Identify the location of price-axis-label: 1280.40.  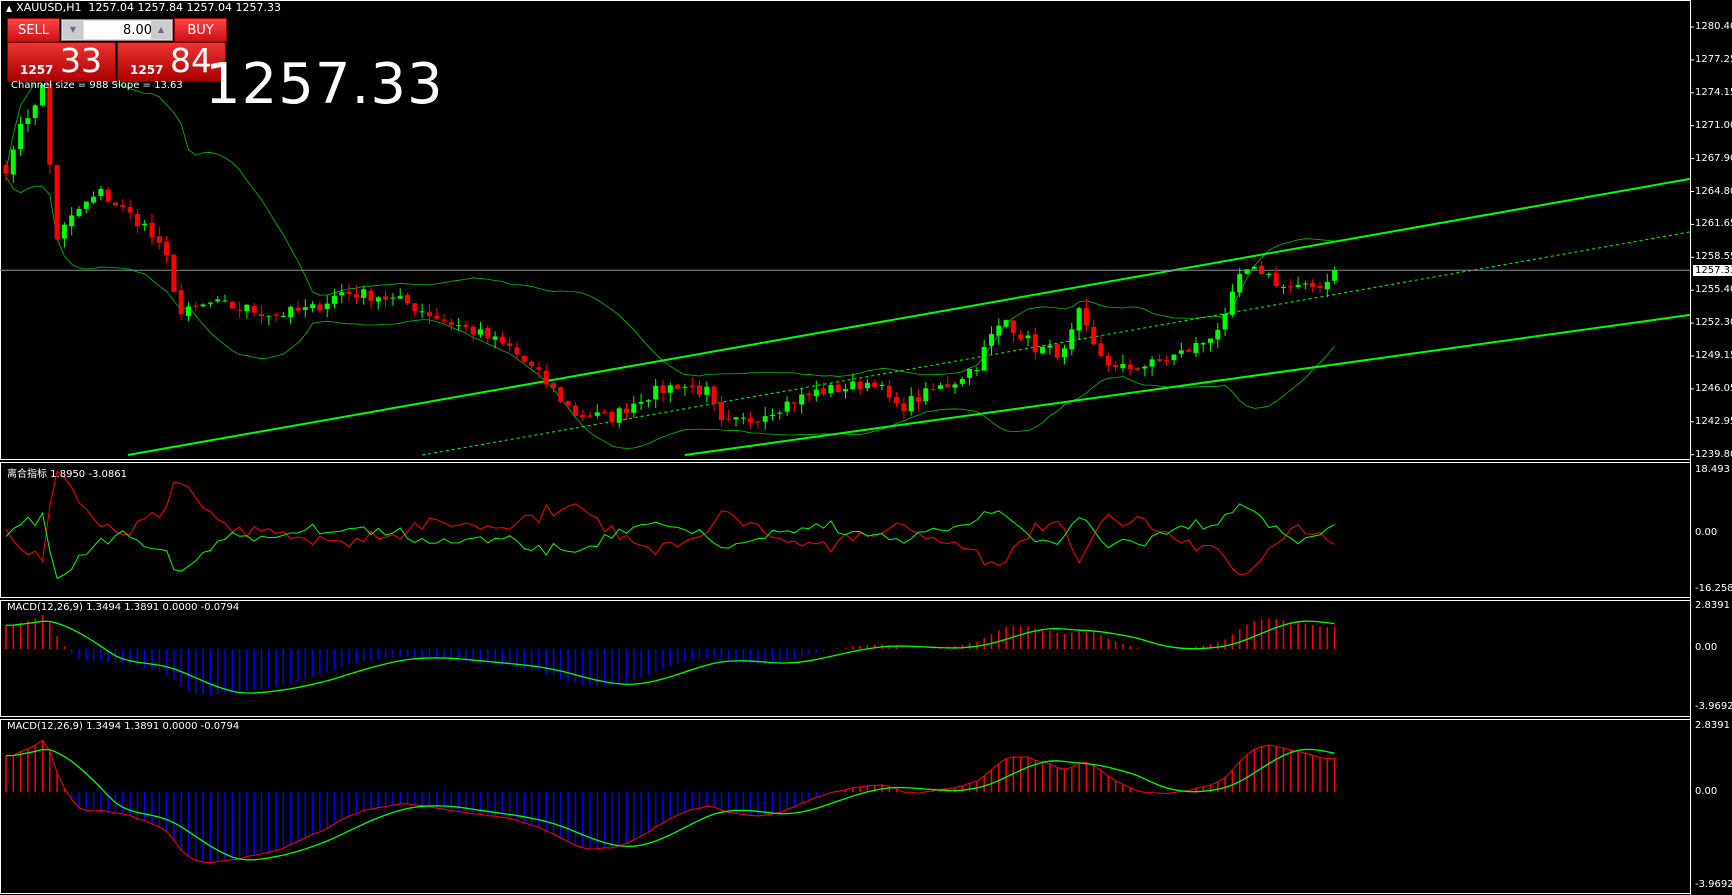
(1713, 26).